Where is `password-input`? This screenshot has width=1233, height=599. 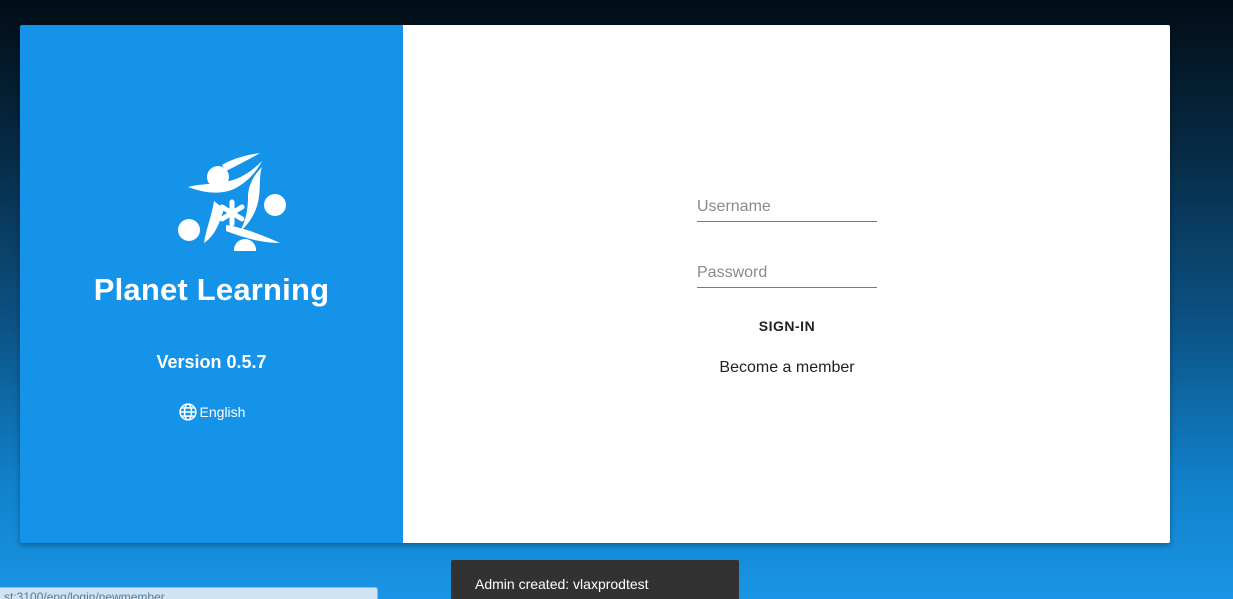
password-input is located at coordinates (787, 273).